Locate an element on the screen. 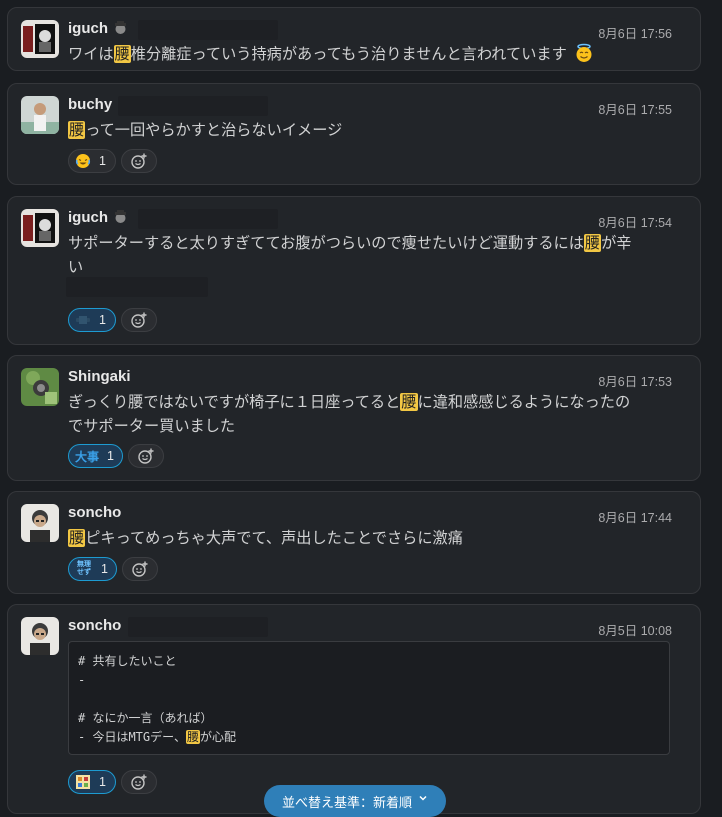 The image size is (722, 817). timestamp: 8月5日 10:08 is located at coordinates (635, 629).